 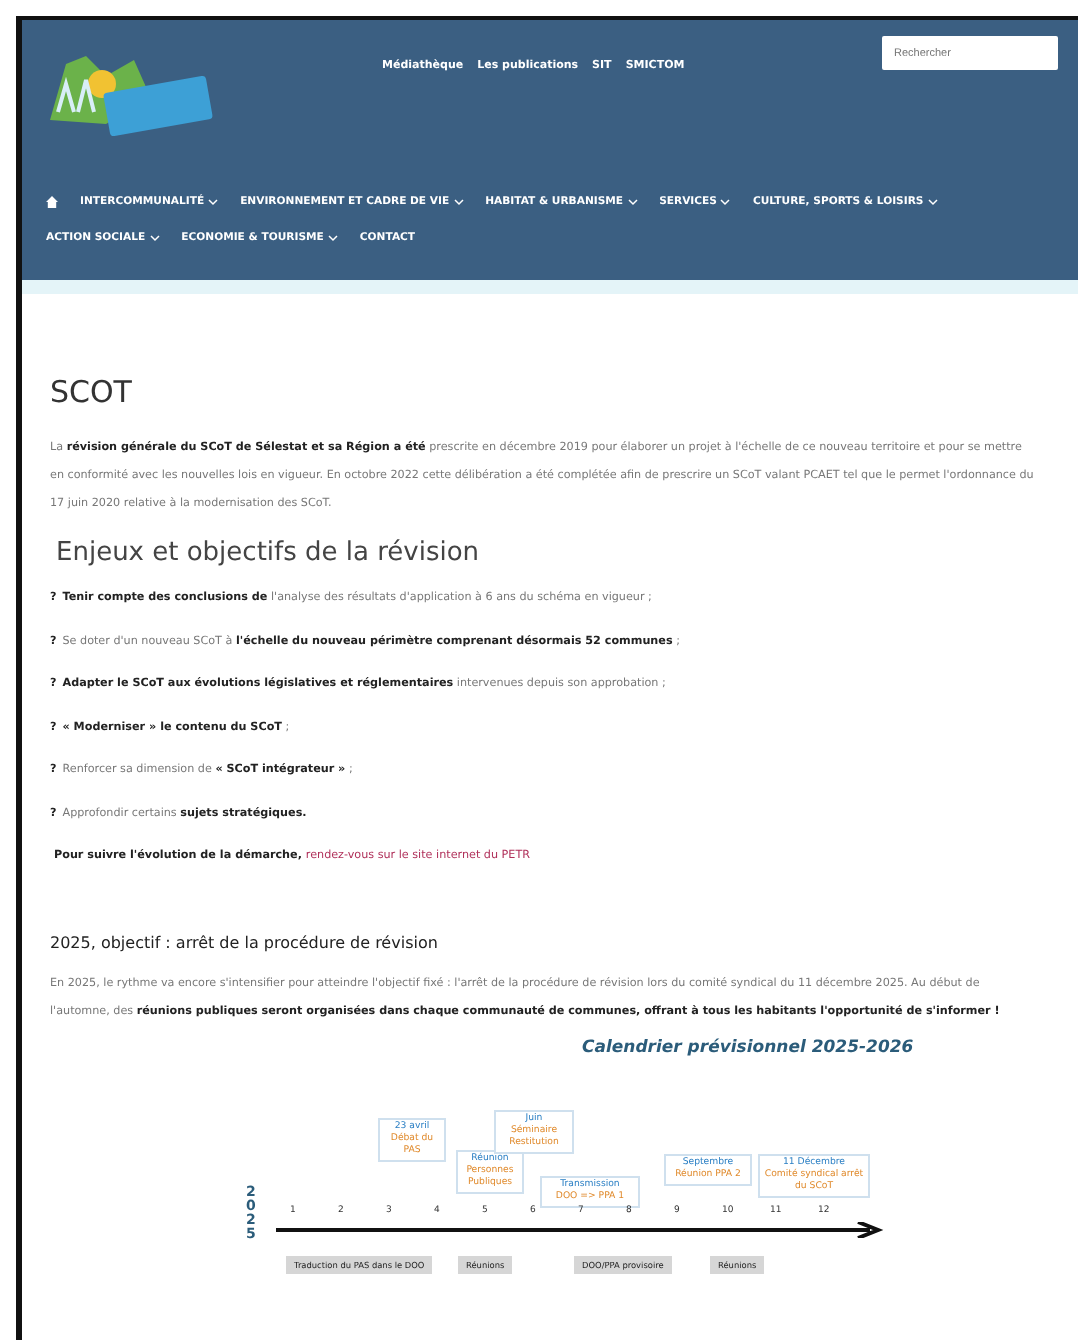 What do you see at coordinates (52, 202) in the screenshot?
I see `home-icon` at bounding box center [52, 202].